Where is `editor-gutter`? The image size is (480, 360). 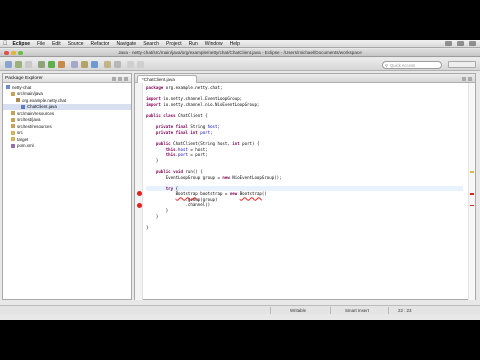
editor-gutter is located at coordinates (139, 191).